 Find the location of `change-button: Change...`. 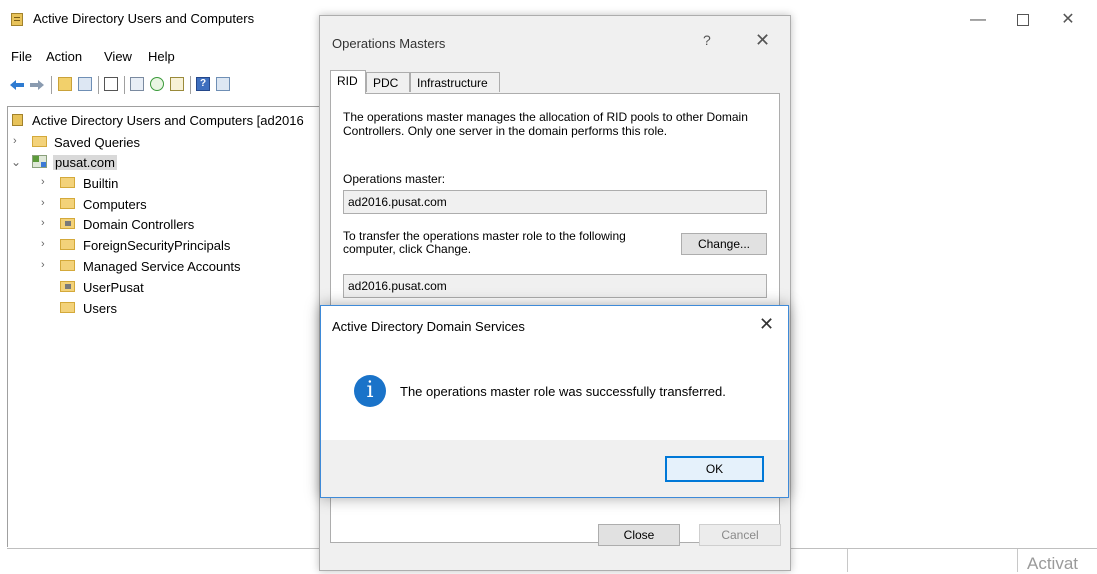

change-button: Change... is located at coordinates (724, 244).